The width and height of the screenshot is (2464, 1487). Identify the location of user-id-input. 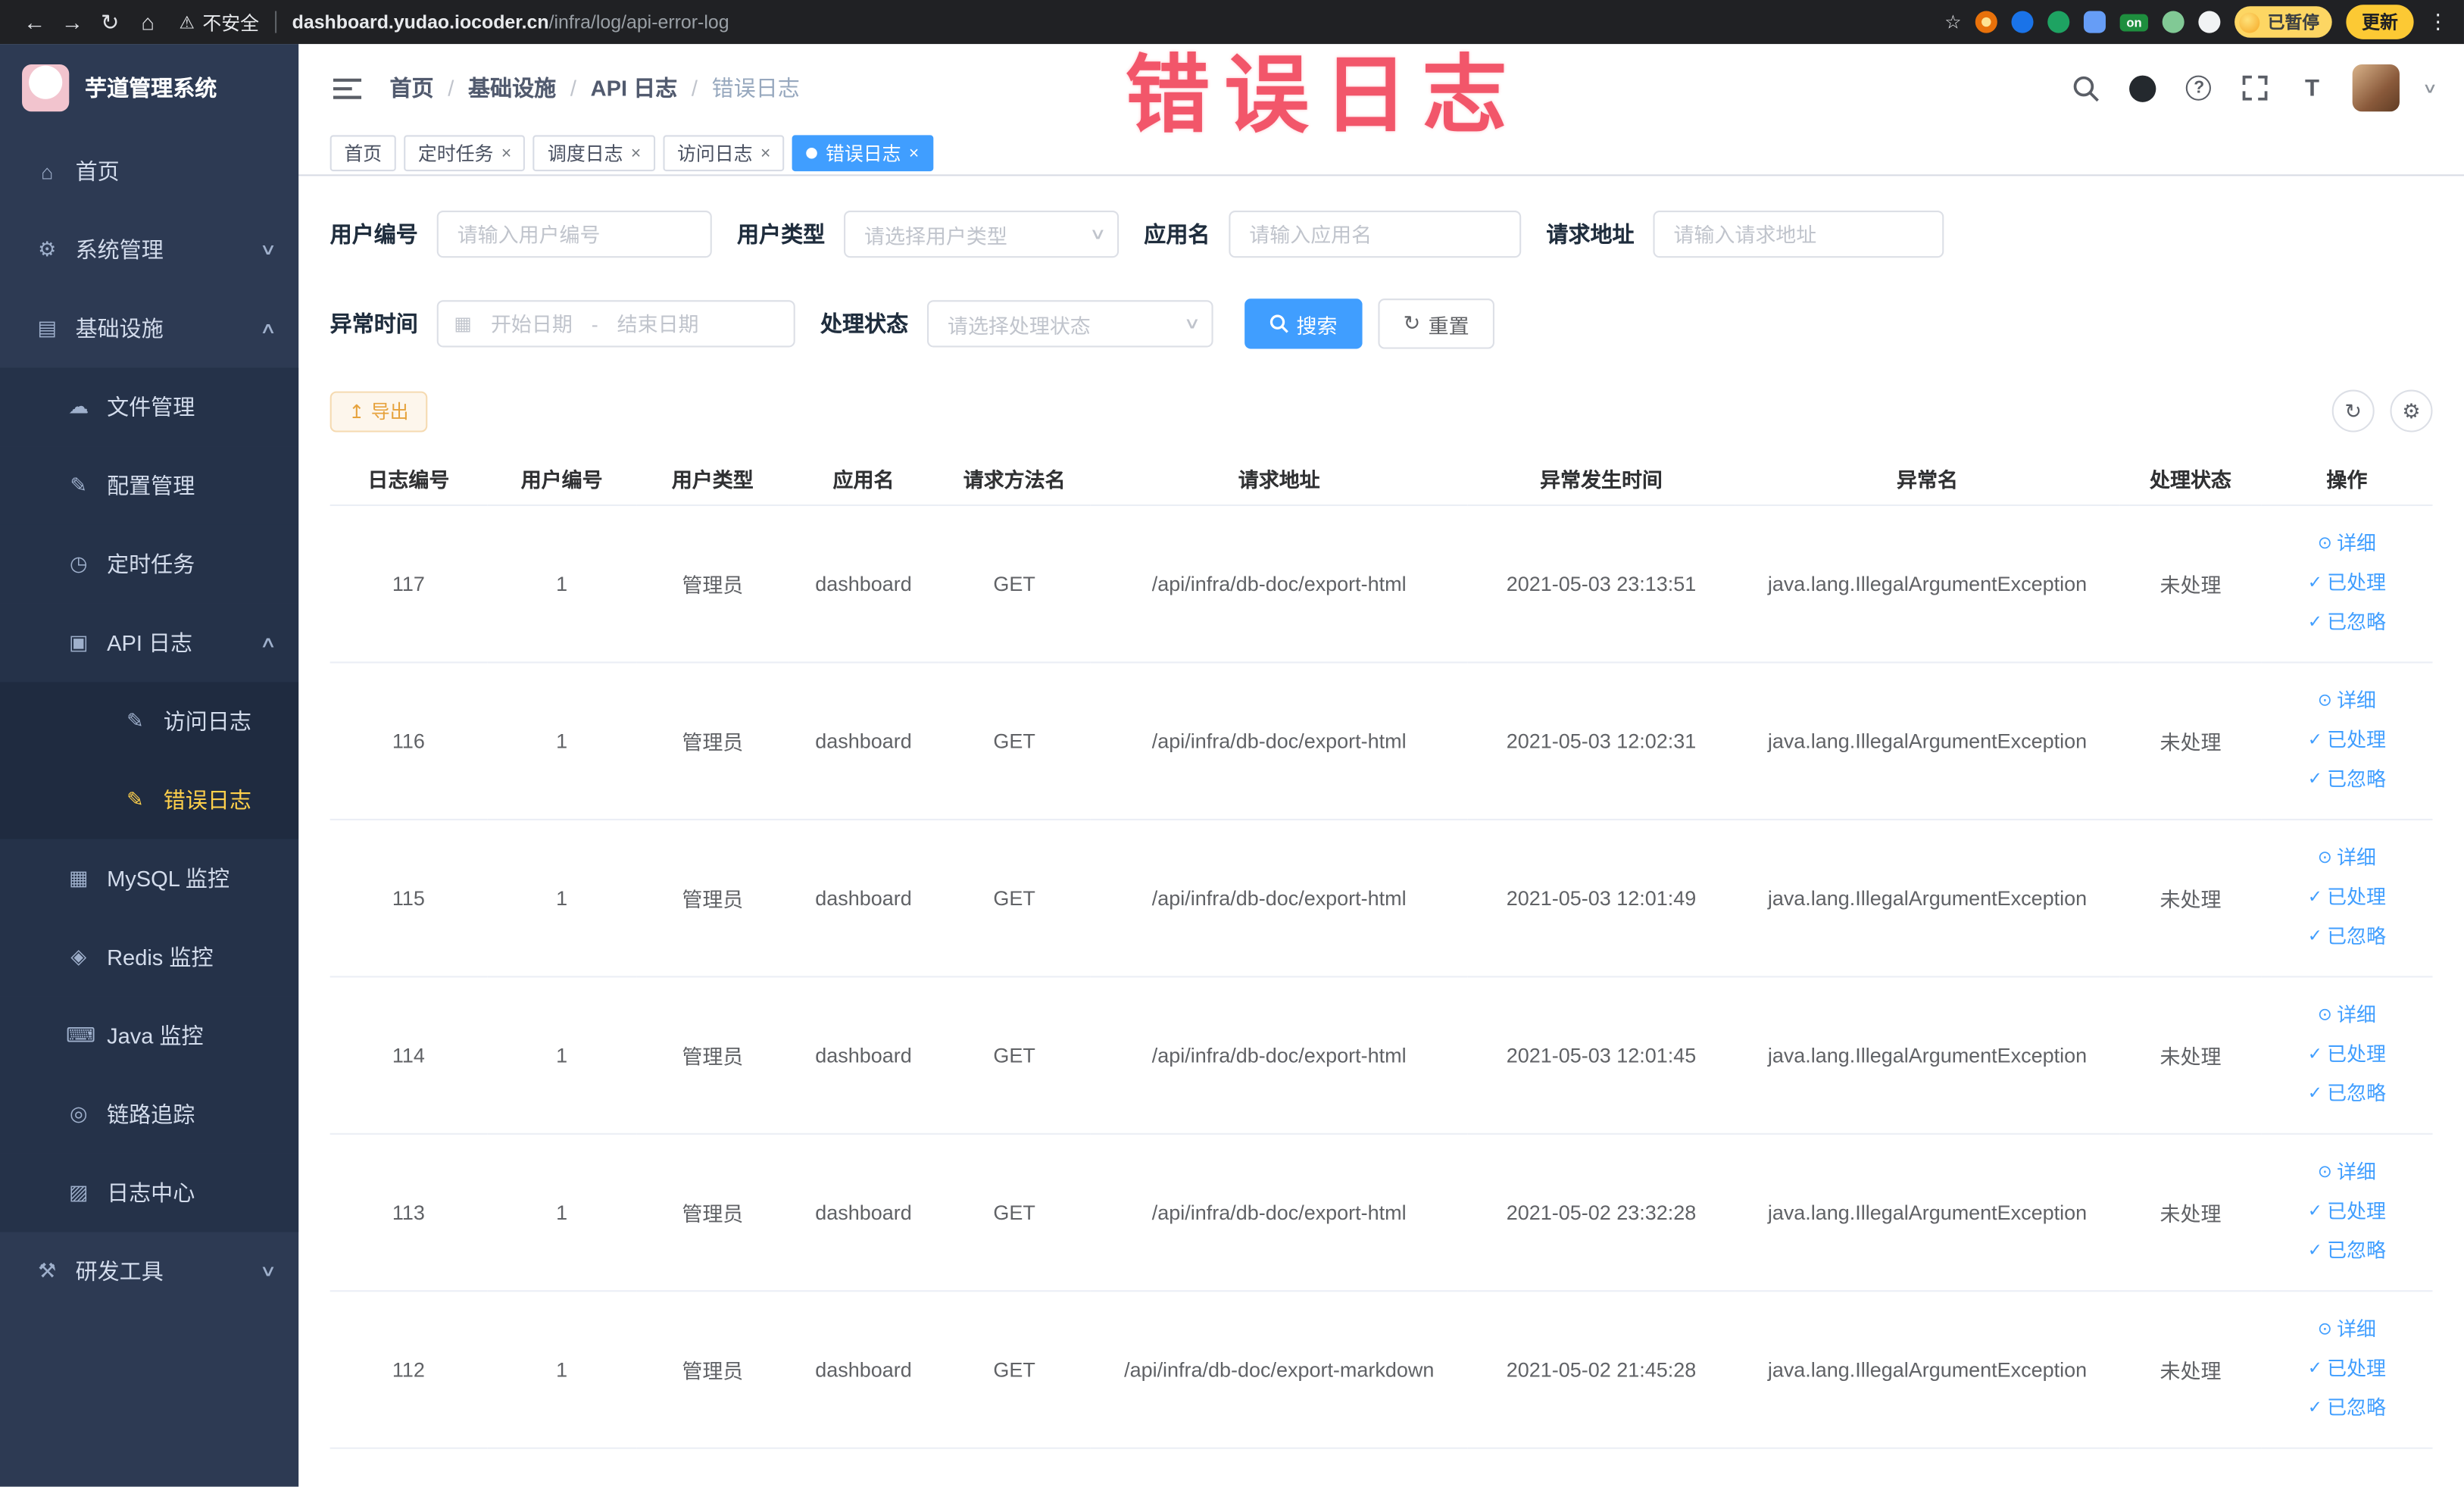
(574, 234).